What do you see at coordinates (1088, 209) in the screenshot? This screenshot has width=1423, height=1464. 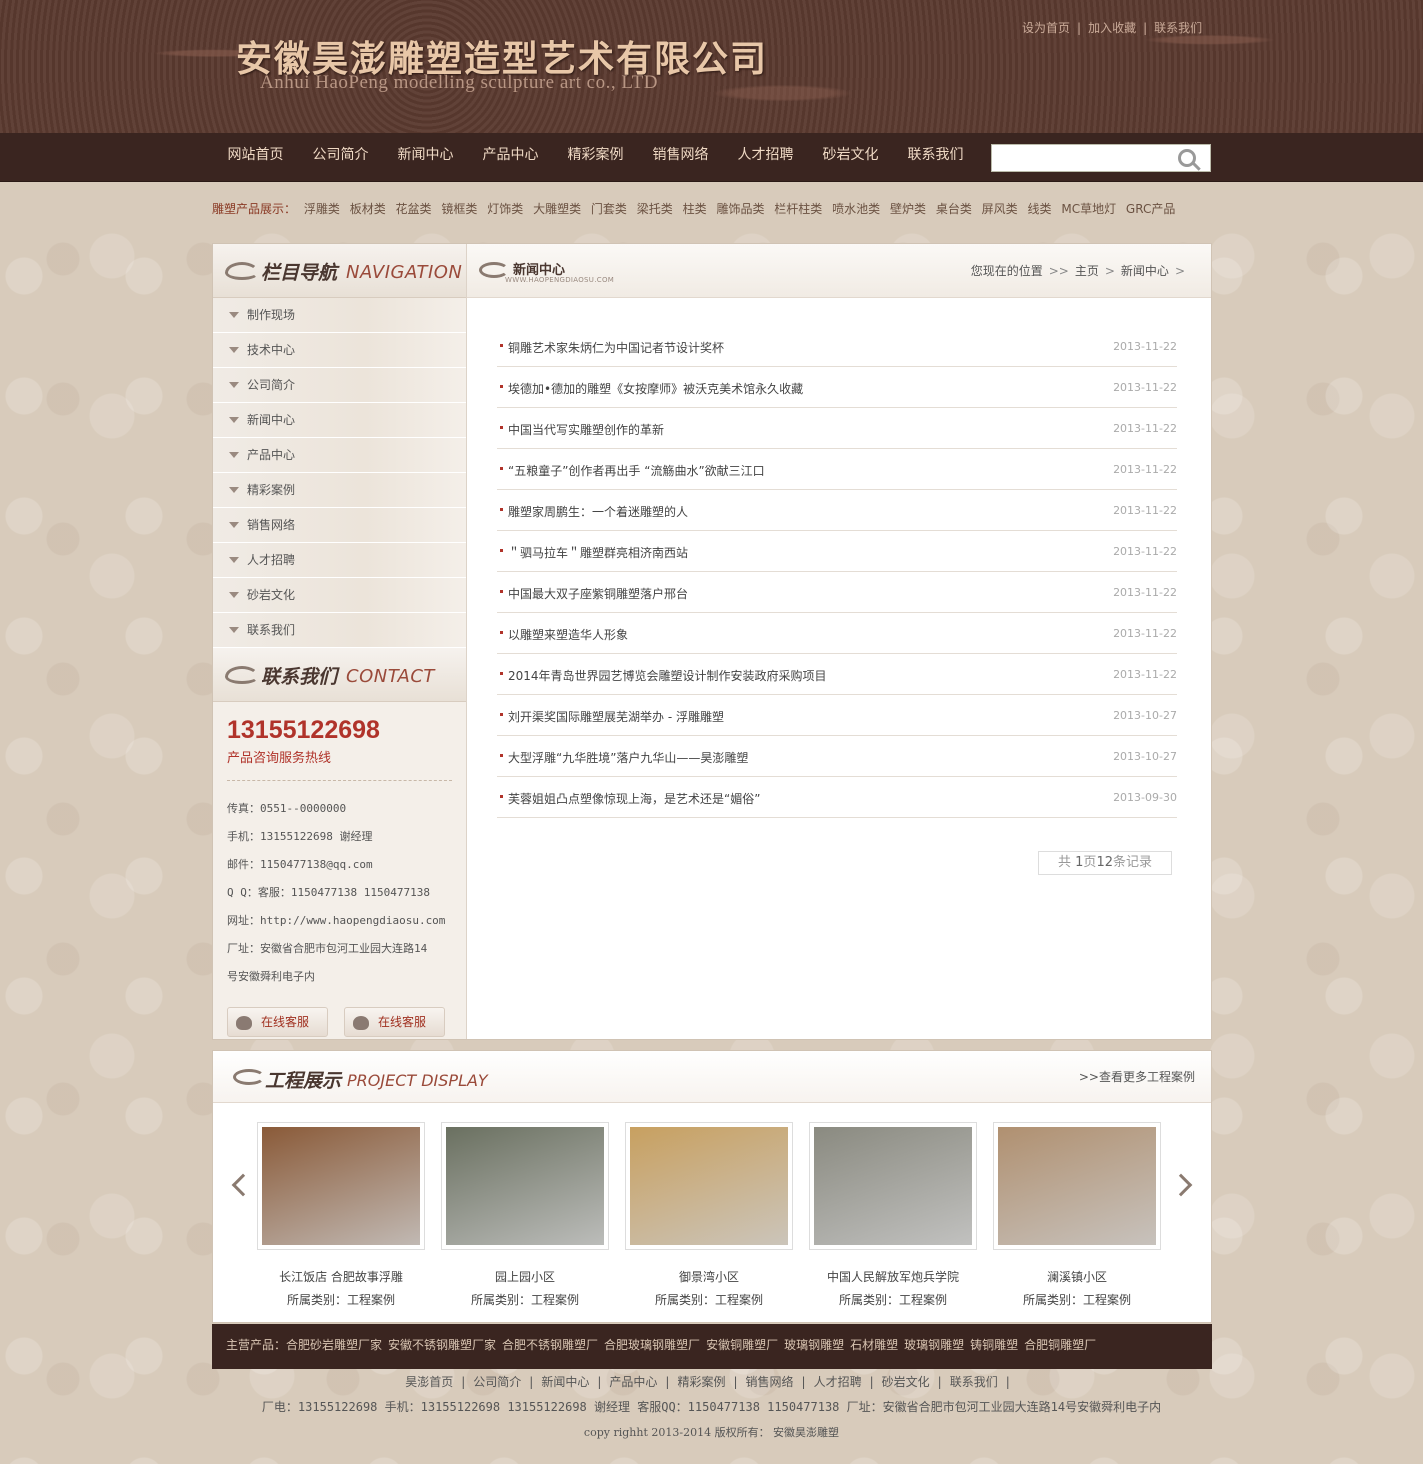 I see `product-link: MC草地灯` at bounding box center [1088, 209].